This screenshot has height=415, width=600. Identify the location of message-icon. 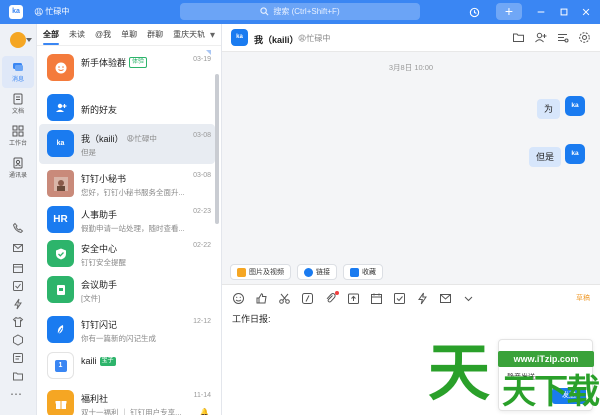
(18, 67).